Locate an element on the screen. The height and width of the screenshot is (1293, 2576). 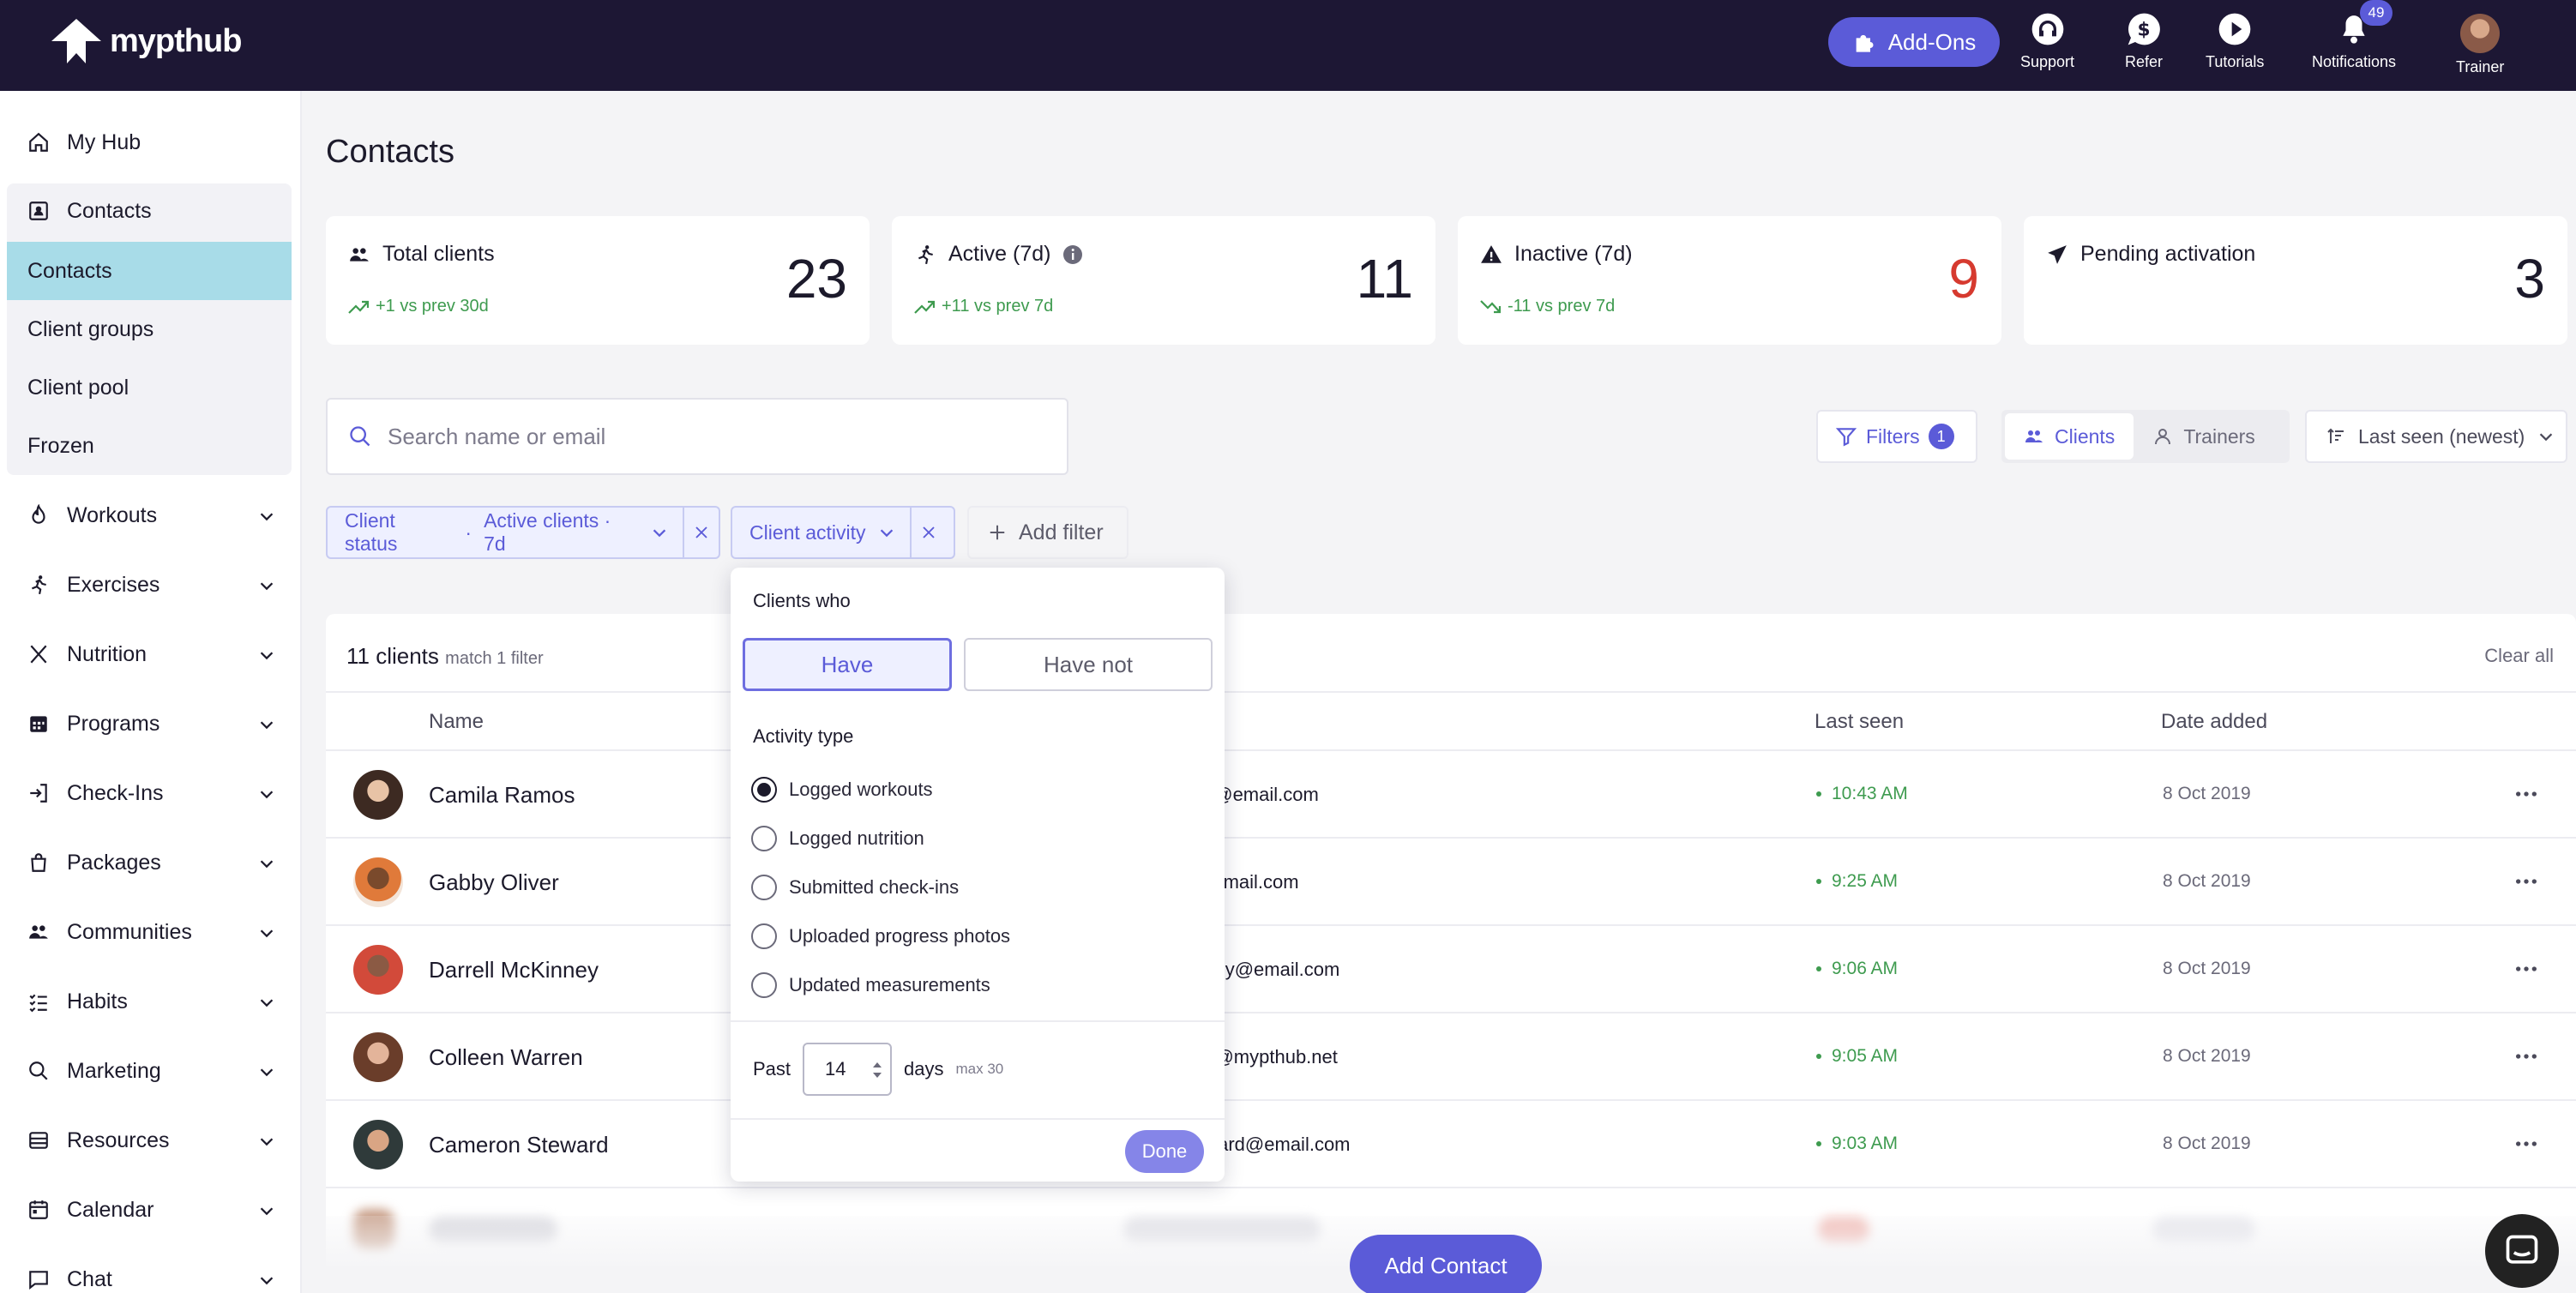
sidebar-item-packages: Packages is located at coordinates (151, 862).